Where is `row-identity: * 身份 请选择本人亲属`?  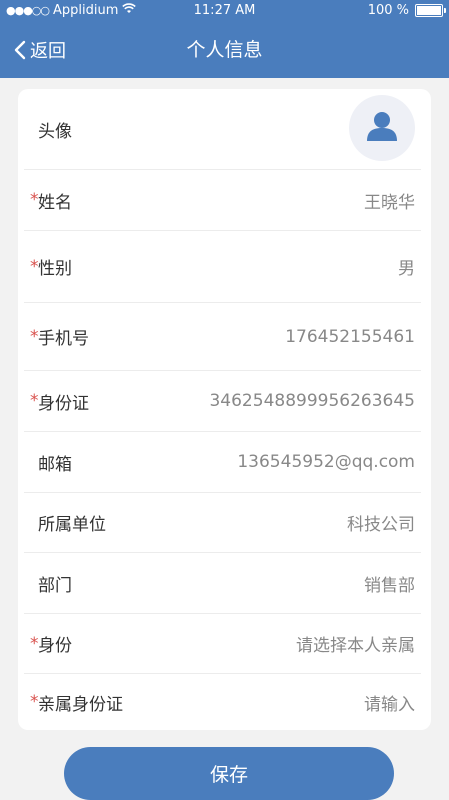
row-identity: * 身份 请选择本人亲属 is located at coordinates (222, 644).